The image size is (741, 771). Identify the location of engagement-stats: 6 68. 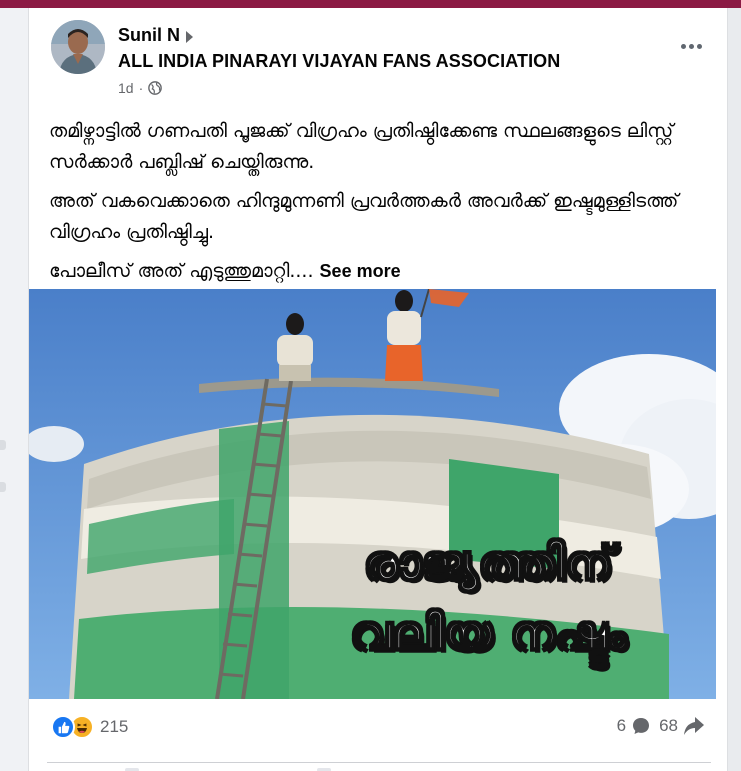
(661, 726).